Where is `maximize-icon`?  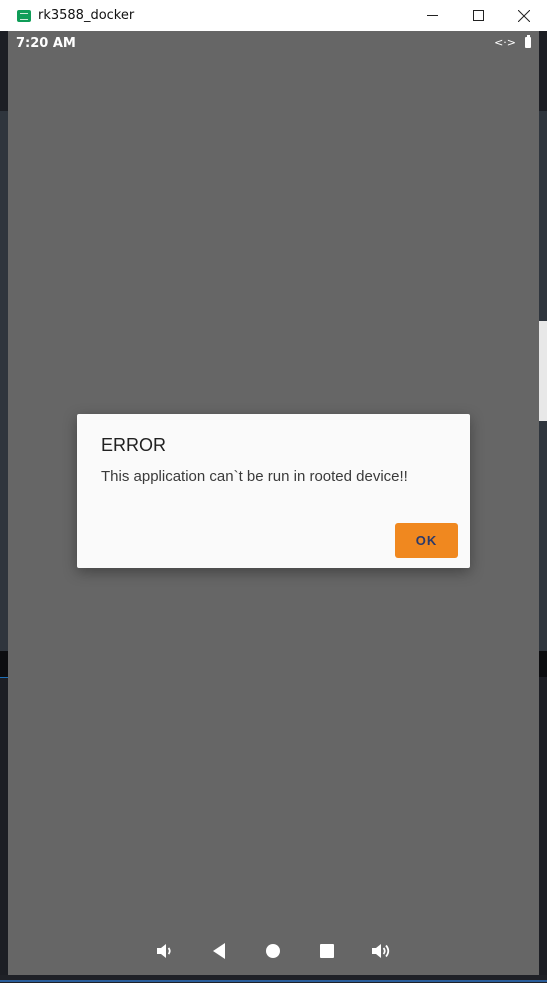 maximize-icon is located at coordinates (478, 15).